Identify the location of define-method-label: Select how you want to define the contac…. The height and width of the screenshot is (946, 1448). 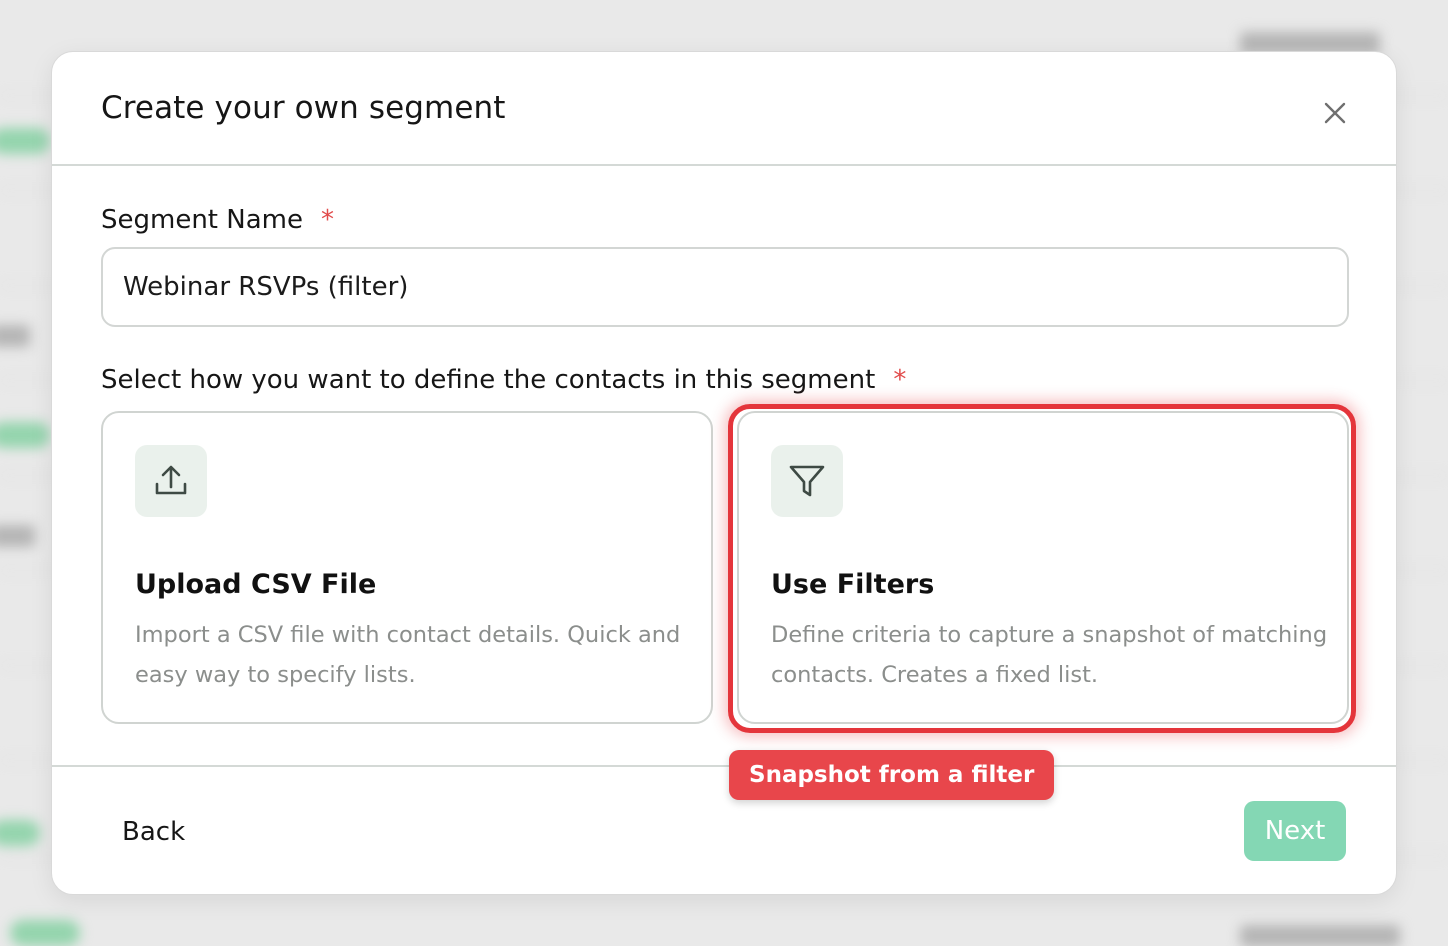
(503, 380).